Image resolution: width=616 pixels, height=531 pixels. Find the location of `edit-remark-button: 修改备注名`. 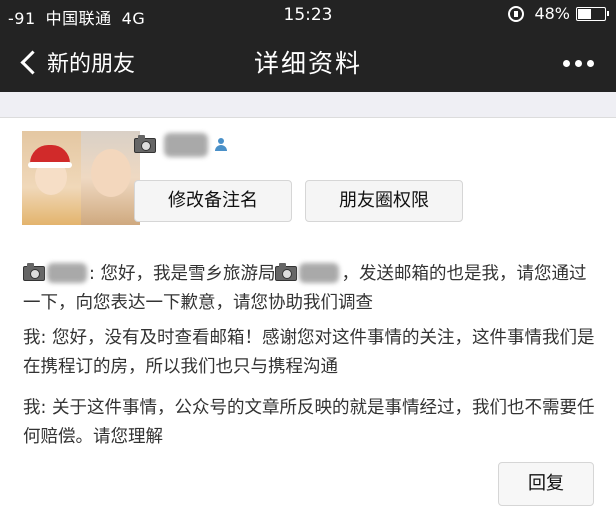

edit-remark-button: 修改备注名 is located at coordinates (213, 201).